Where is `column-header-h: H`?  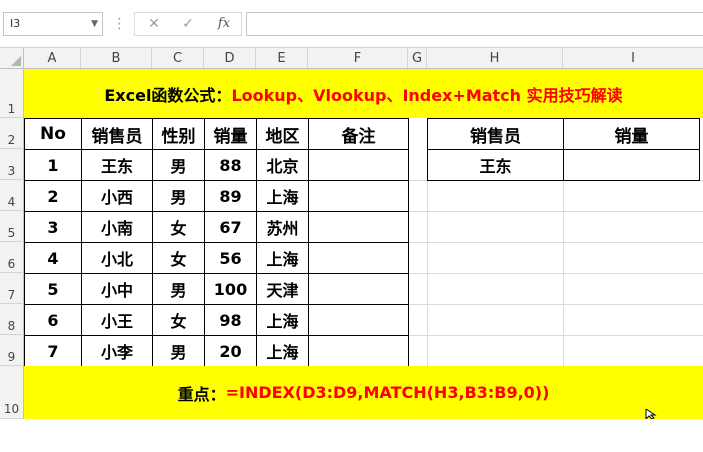
column-header-h: H is located at coordinates (495, 58).